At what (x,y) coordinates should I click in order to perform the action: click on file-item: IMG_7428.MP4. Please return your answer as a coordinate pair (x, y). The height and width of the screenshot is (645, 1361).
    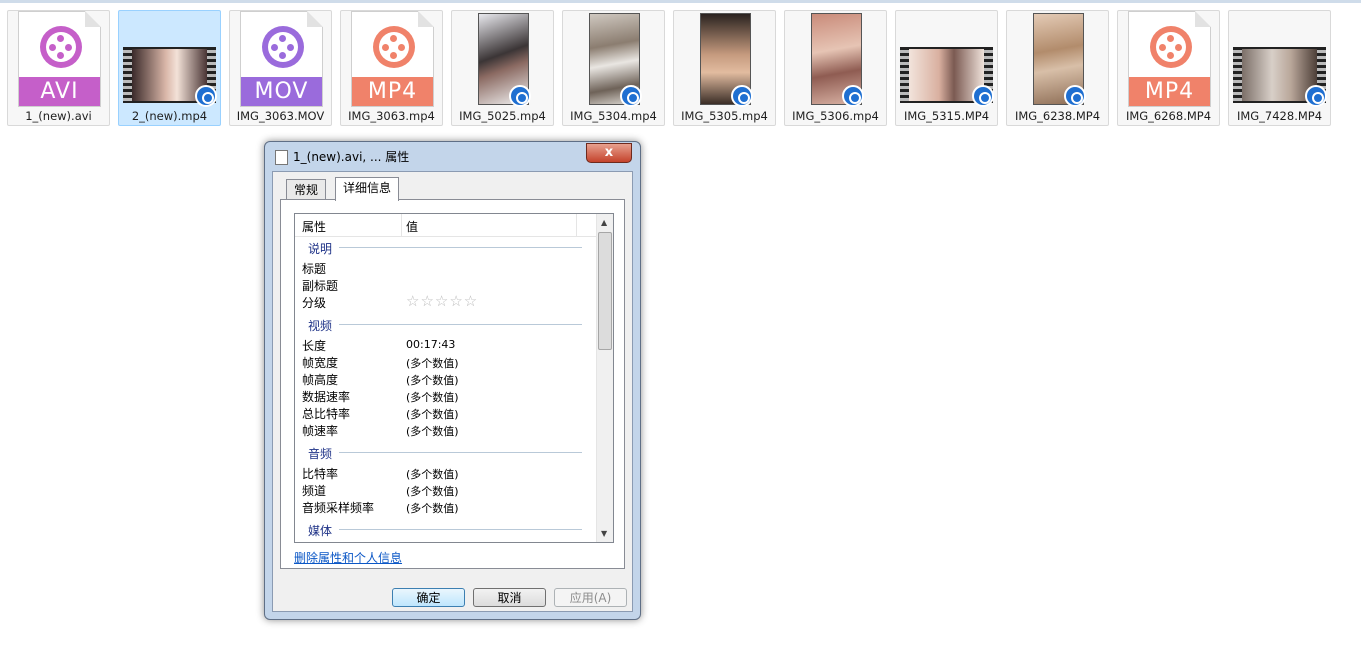
    Looking at the image, I should click on (1279, 68).